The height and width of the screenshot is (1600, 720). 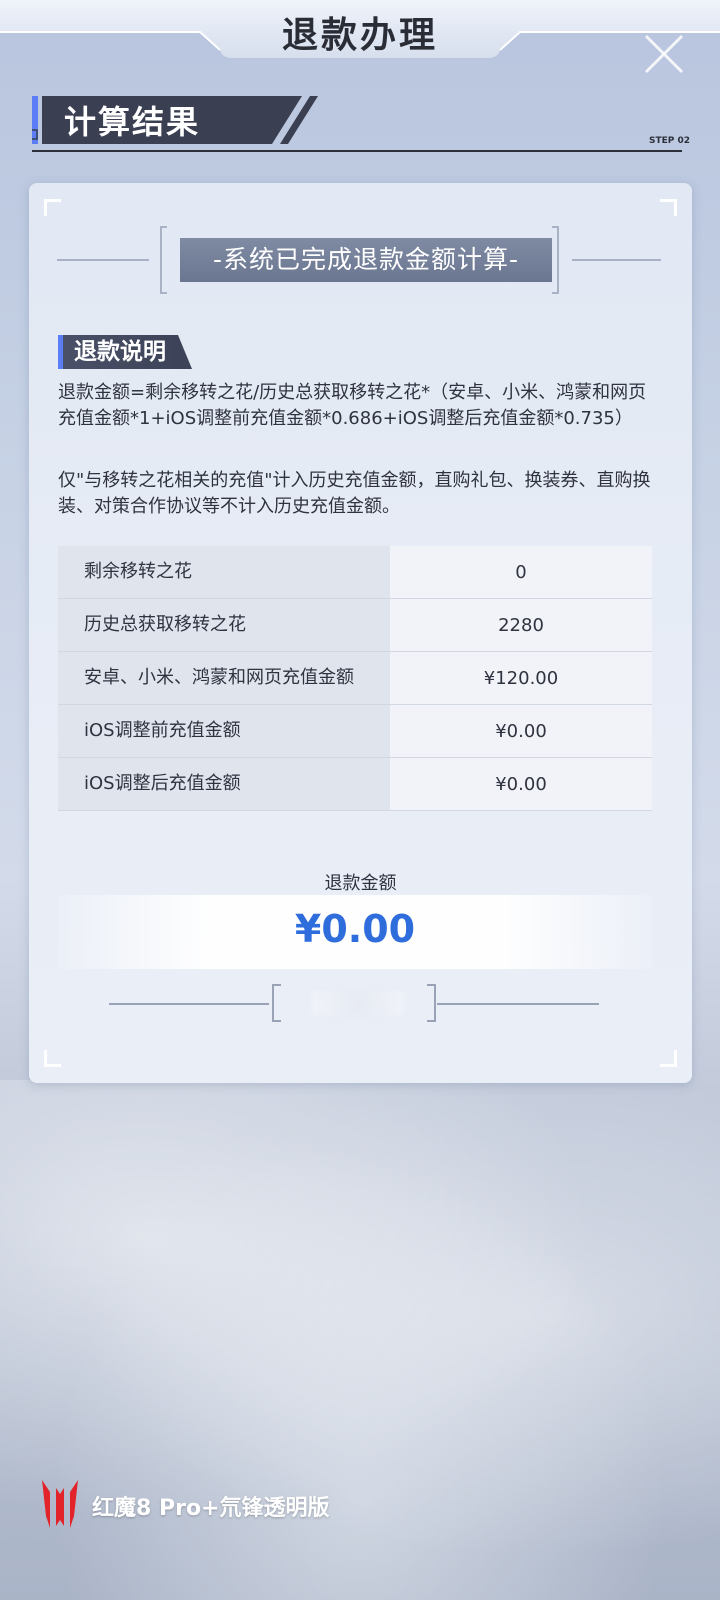 I want to click on red-magic-logo, so click(x=60, y=1504).